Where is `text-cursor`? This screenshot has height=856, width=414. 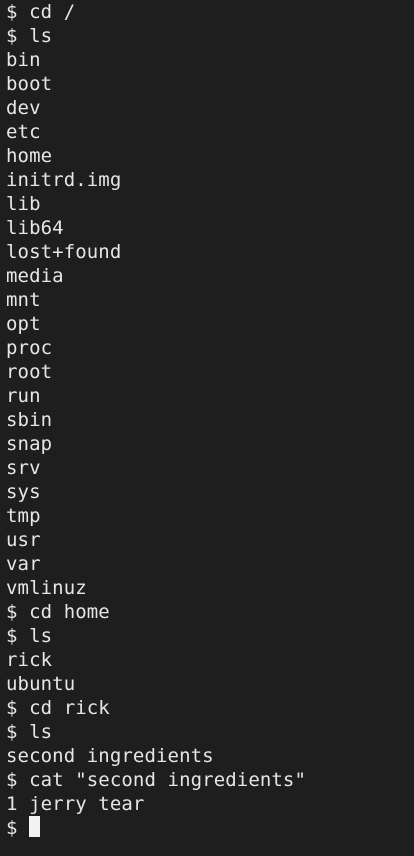
text-cursor is located at coordinates (35, 826).